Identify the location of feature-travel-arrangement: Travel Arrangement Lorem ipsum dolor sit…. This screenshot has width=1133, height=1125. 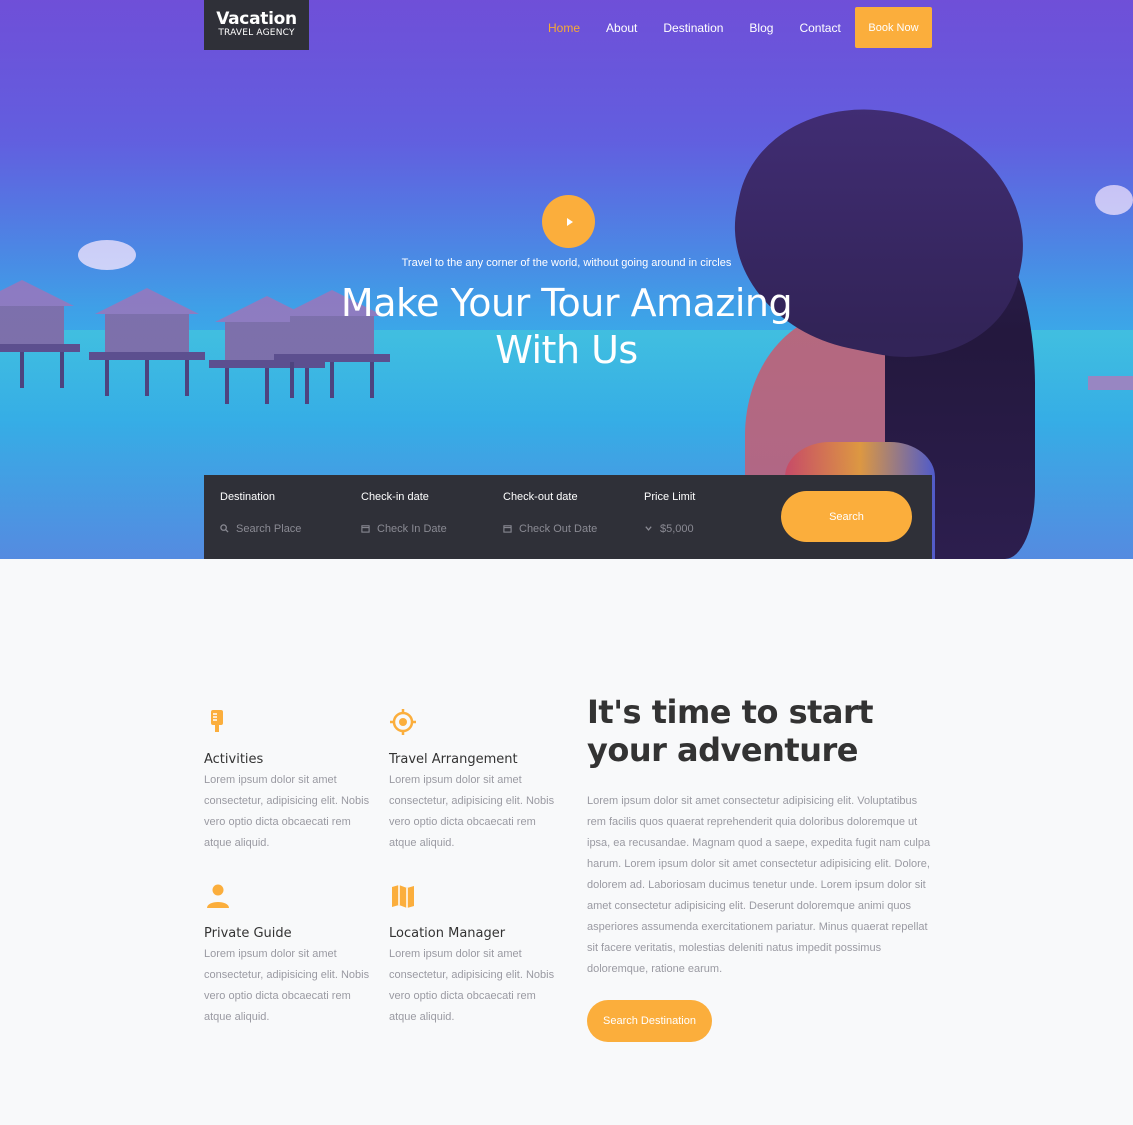
(474, 781).